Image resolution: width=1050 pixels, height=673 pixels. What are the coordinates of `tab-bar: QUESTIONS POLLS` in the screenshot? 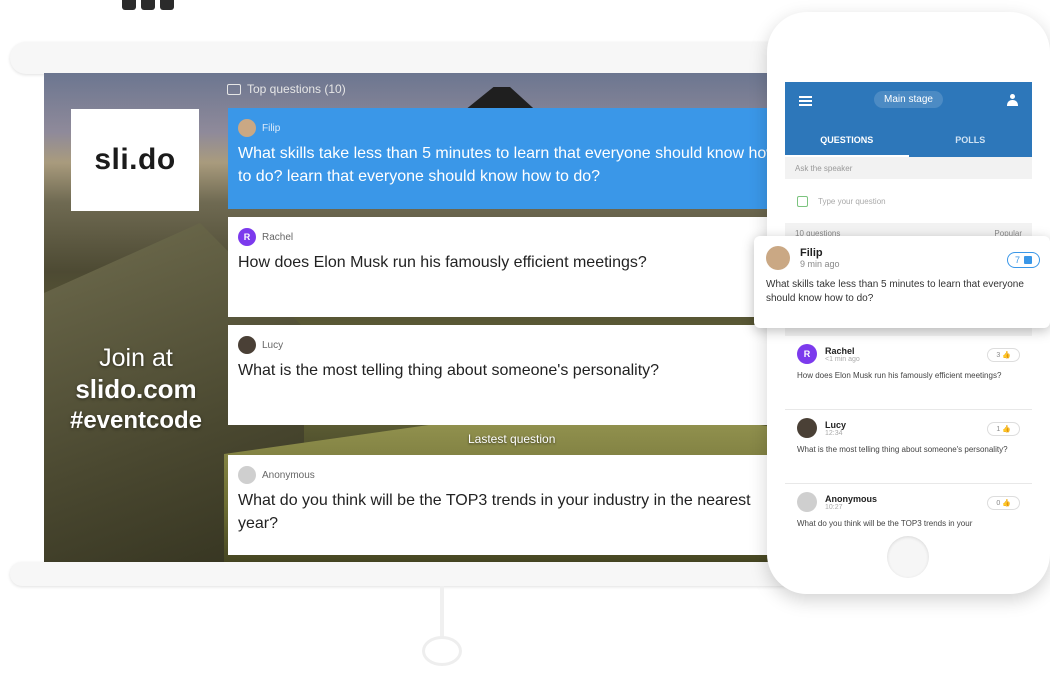 It's located at (908, 142).